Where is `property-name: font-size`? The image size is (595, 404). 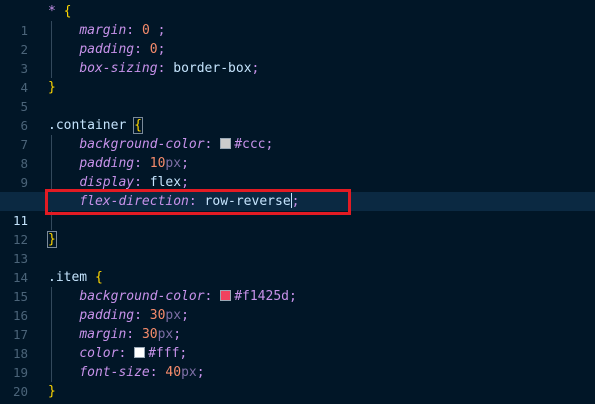 property-name: font-size is located at coordinates (114, 372).